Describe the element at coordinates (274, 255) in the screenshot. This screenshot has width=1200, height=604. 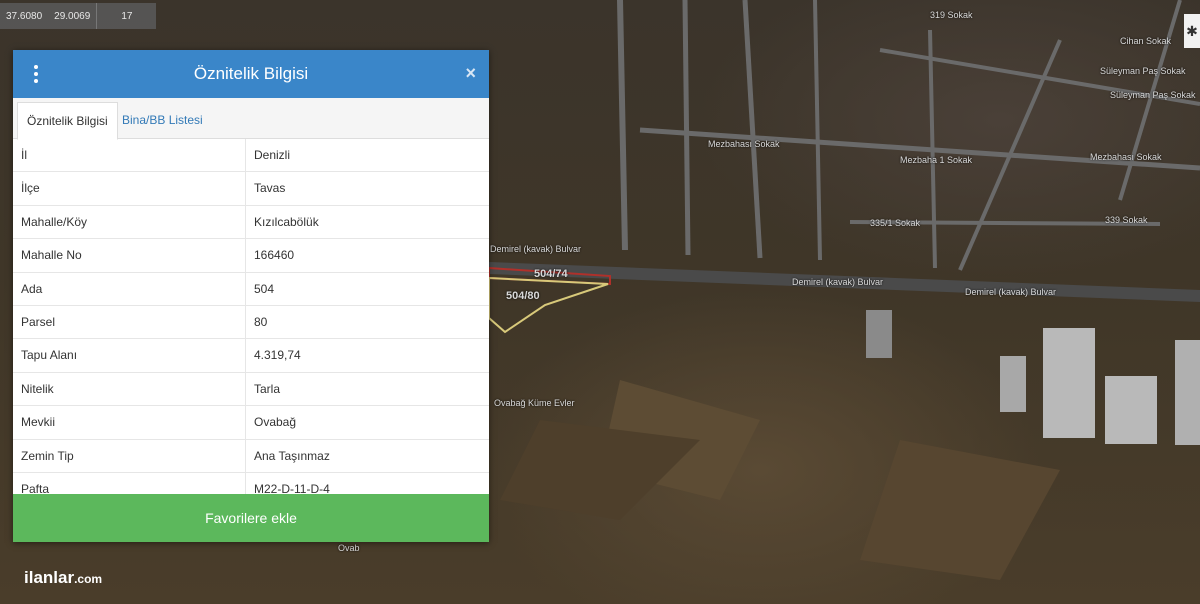
I see `row-value: 166460` at that location.